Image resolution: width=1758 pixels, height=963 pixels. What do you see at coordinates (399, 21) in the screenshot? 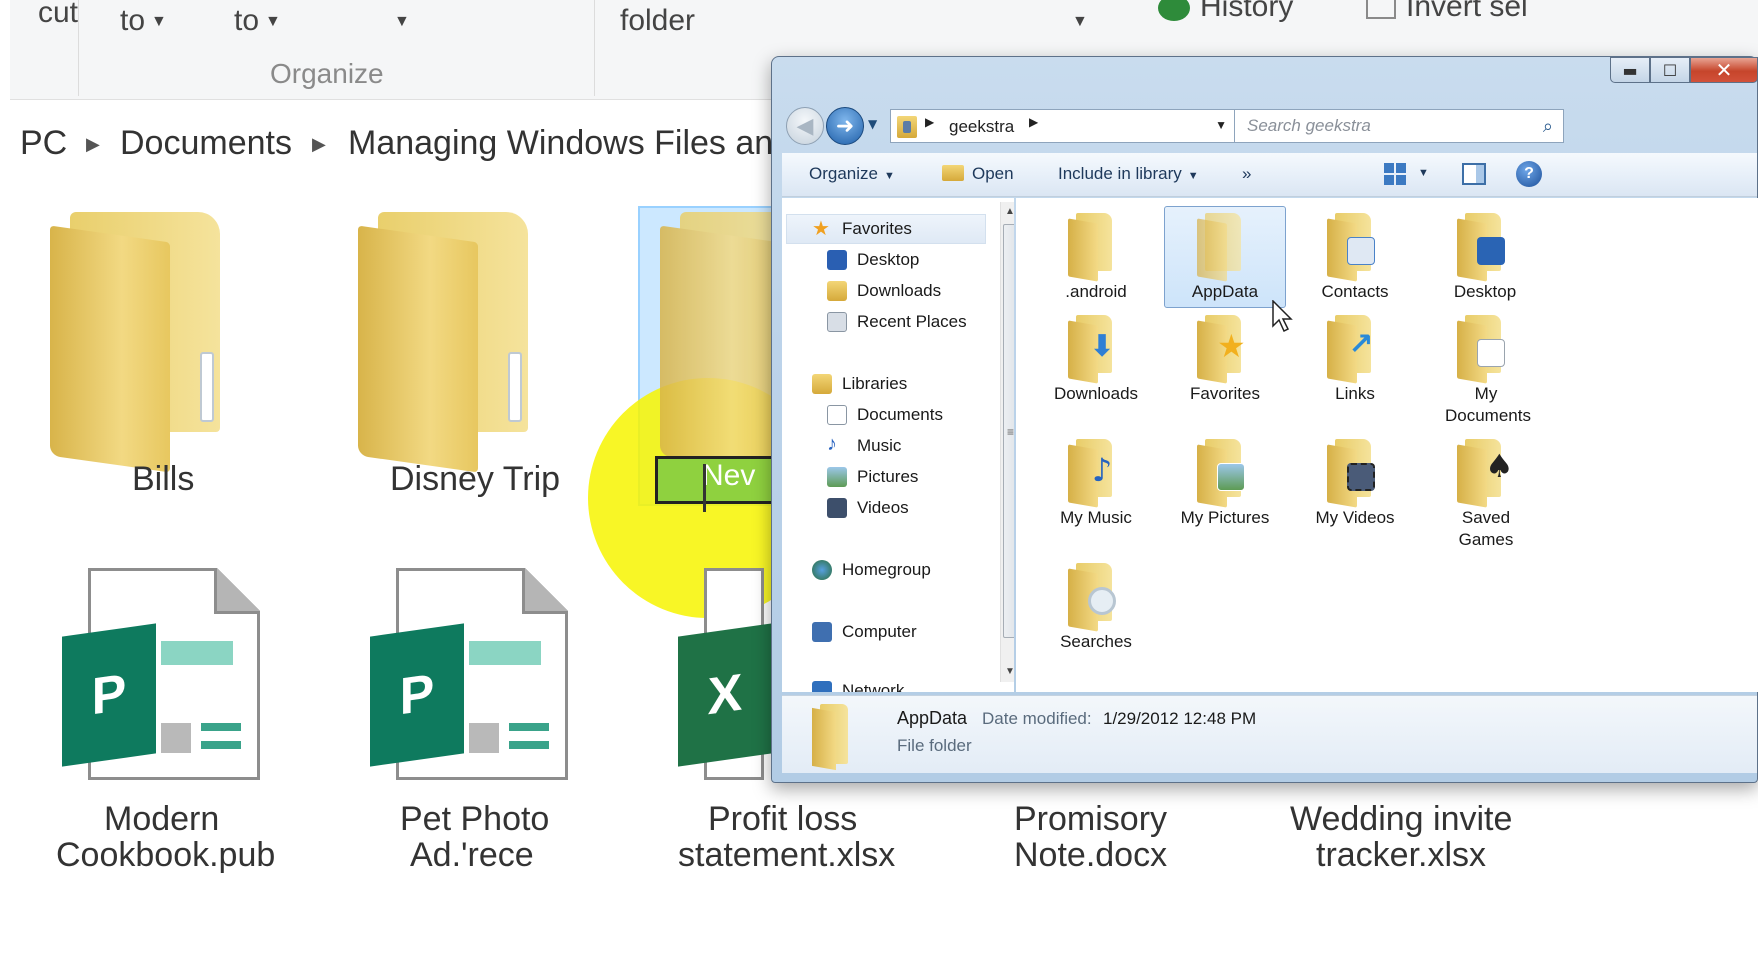
I see `ribbon-delete-dropdown: ▼` at bounding box center [399, 21].